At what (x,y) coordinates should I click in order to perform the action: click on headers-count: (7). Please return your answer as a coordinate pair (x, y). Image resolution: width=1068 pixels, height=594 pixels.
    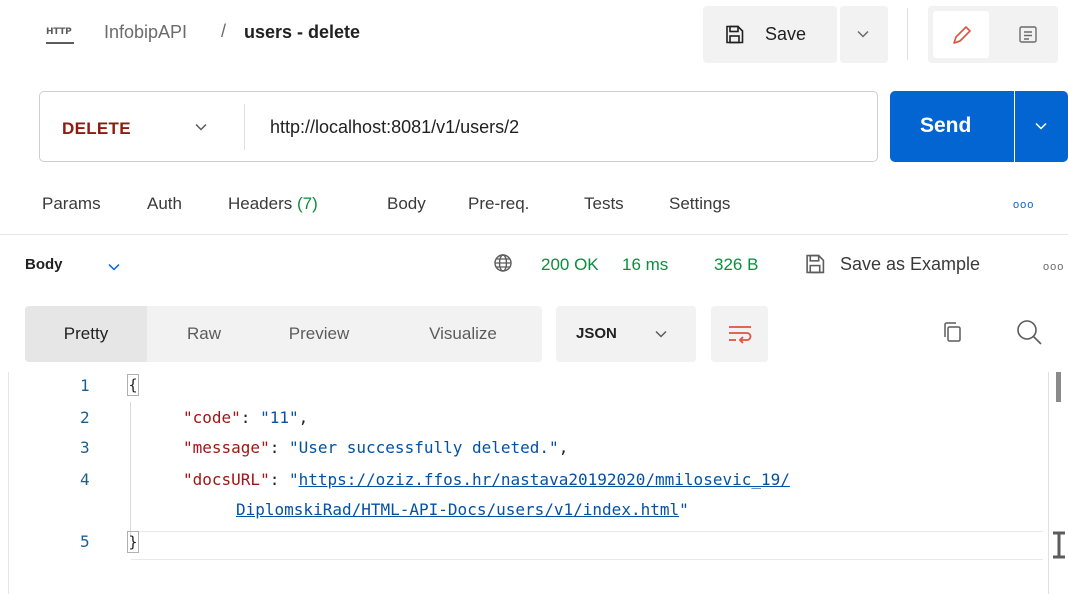
    Looking at the image, I should click on (307, 203).